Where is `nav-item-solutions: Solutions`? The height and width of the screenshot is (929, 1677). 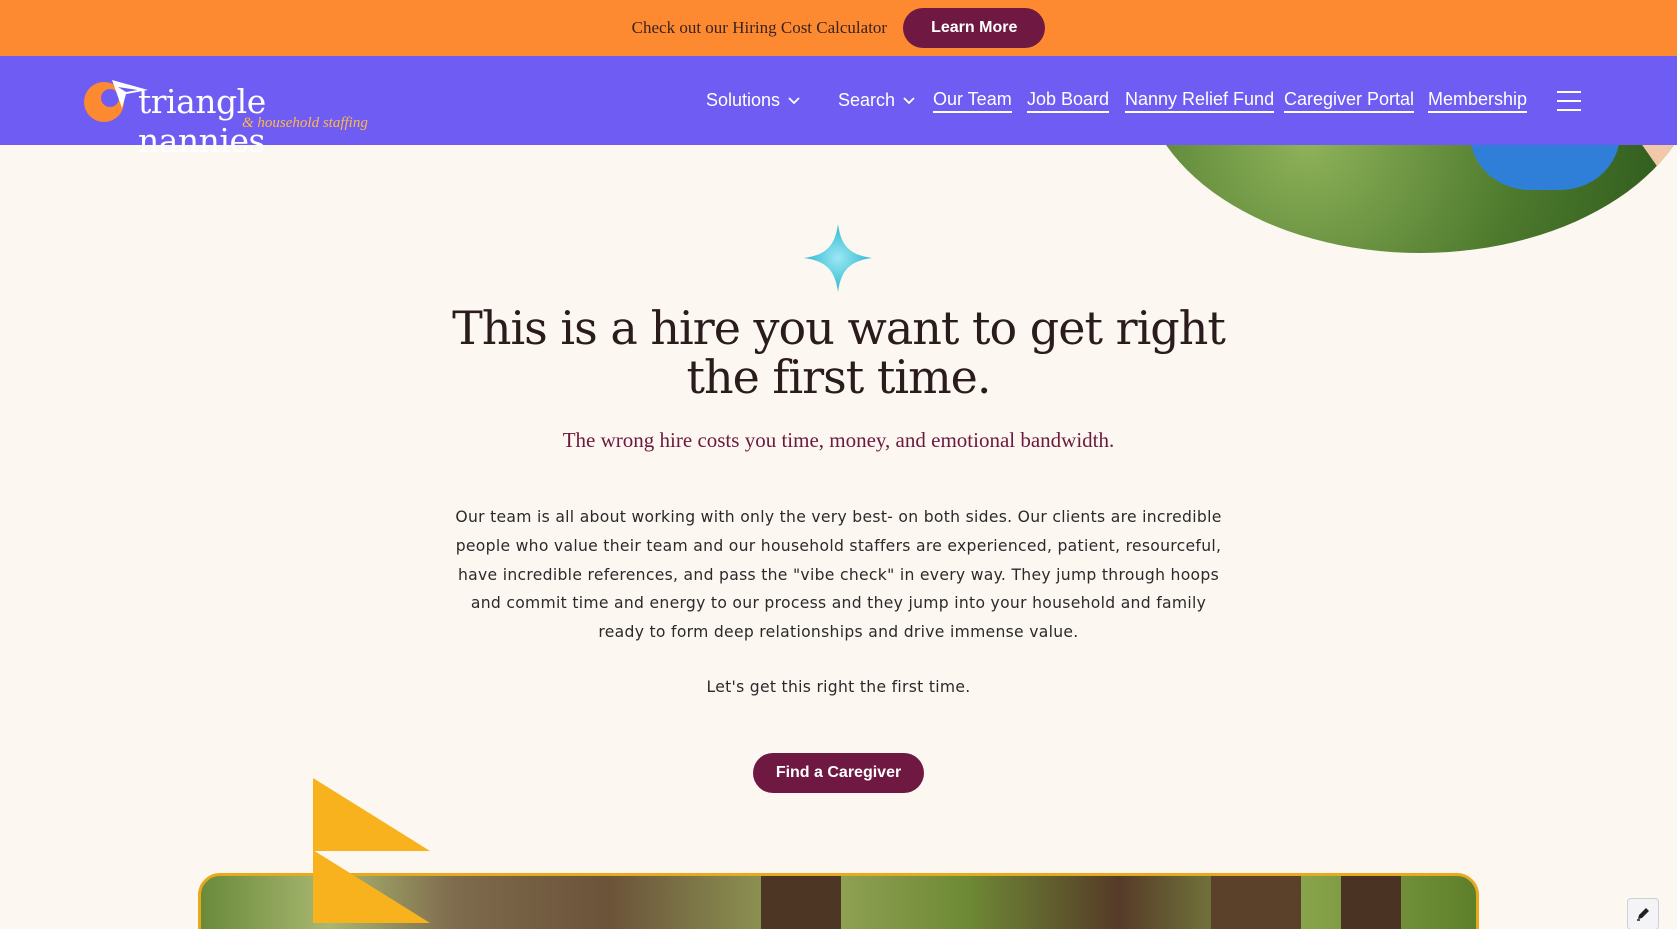
nav-item-solutions: Solutions is located at coordinates (753, 100).